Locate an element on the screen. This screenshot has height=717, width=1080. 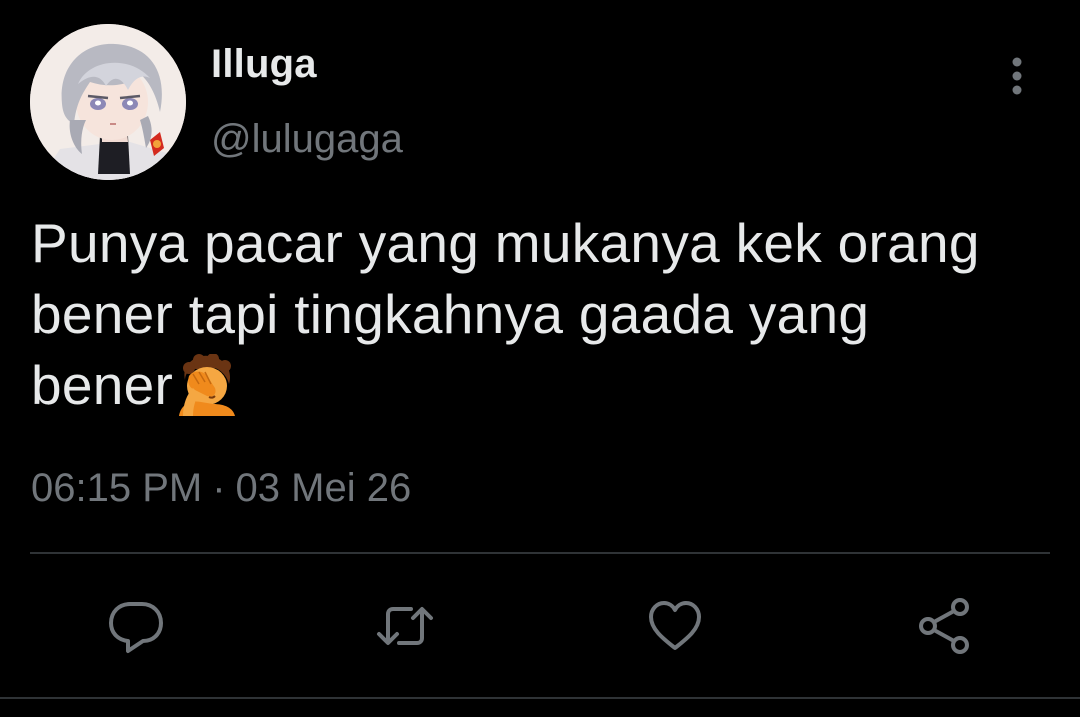
retweet-icon is located at coordinates (405, 626).